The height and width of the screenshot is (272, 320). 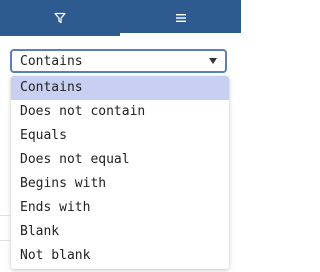 I want to click on tab-filter, so click(x=60, y=18).